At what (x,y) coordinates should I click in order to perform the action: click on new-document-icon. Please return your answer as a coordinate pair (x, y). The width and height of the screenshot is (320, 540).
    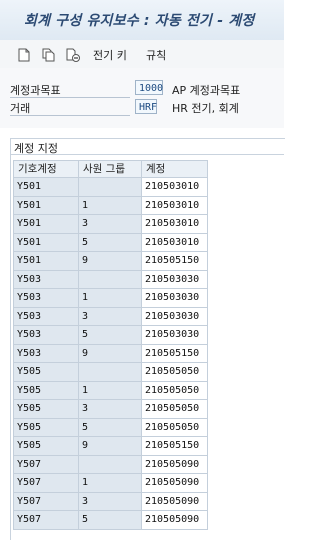
    Looking at the image, I should click on (24, 54).